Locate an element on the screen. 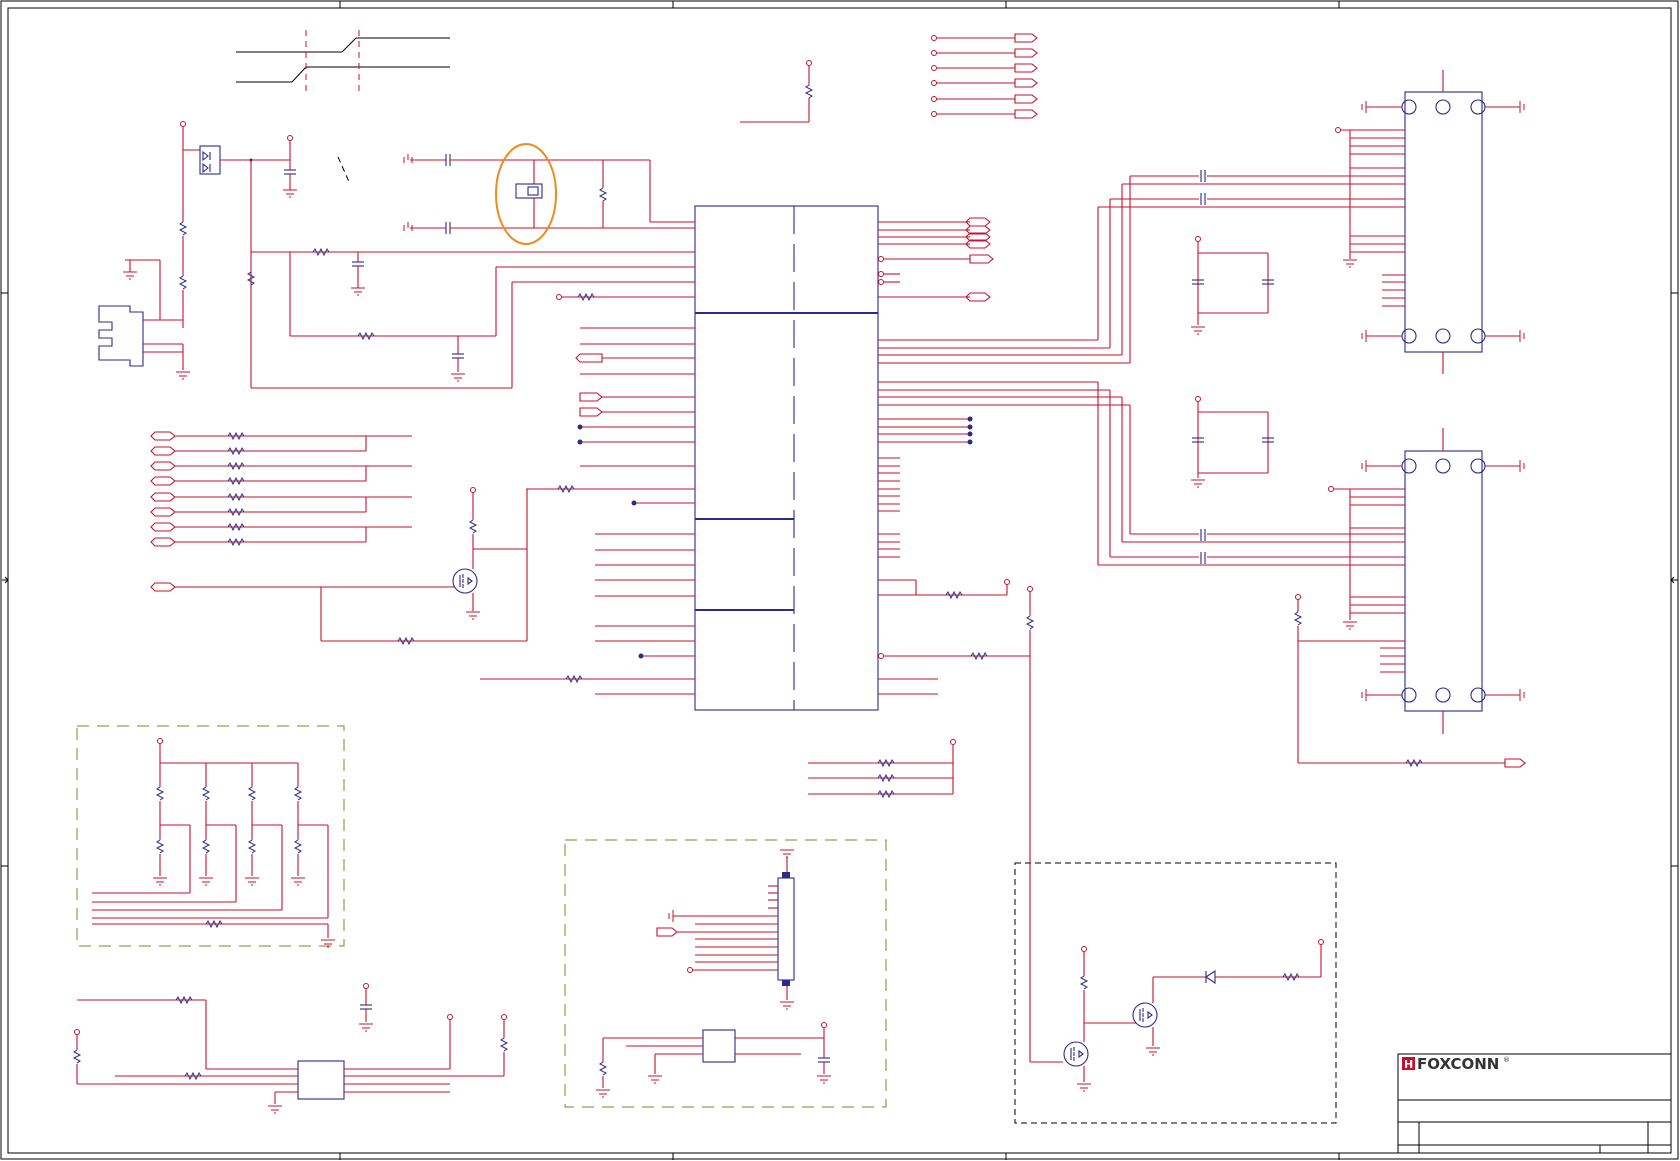  power-diode-block is located at coordinates (237, 254).